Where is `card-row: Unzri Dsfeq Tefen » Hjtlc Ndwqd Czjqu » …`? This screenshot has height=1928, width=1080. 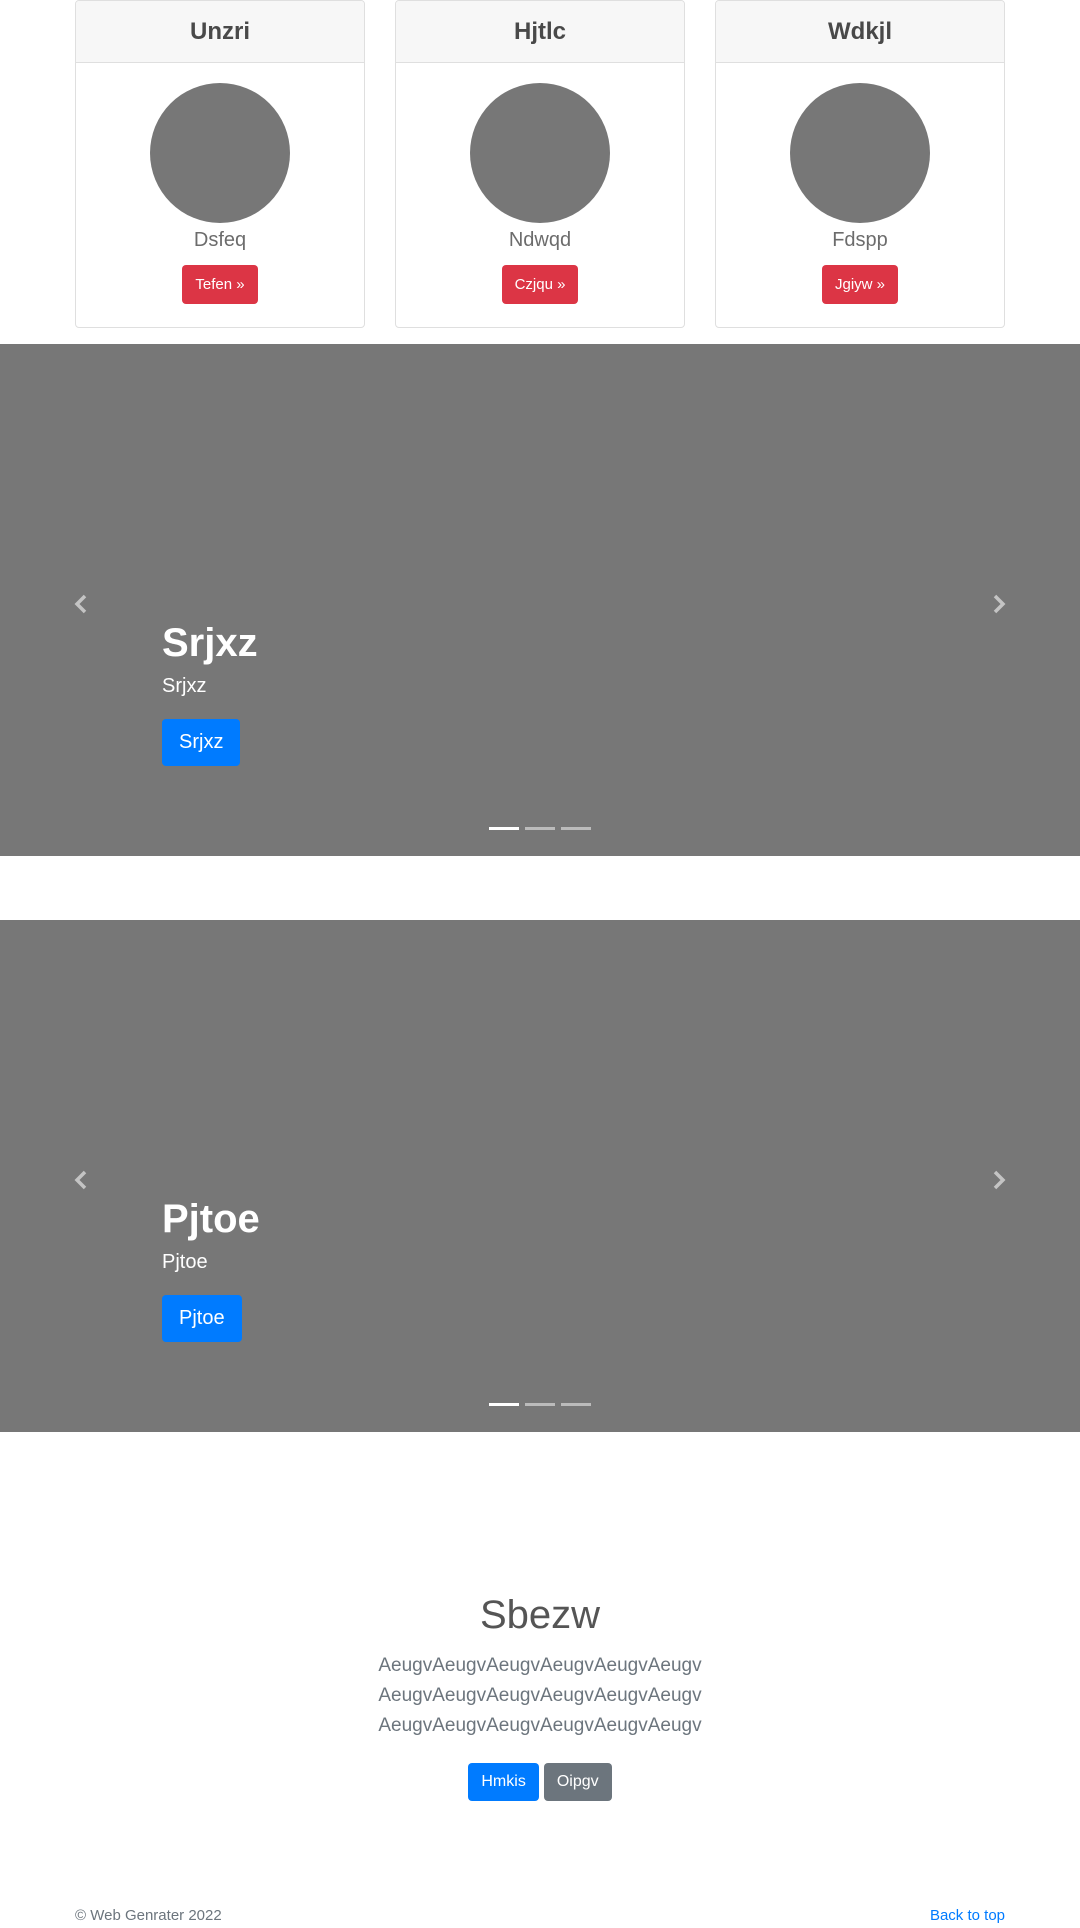 card-row: Unzri Dsfeq Tefen » Hjtlc Ndwqd Czjqu » … is located at coordinates (540, 164).